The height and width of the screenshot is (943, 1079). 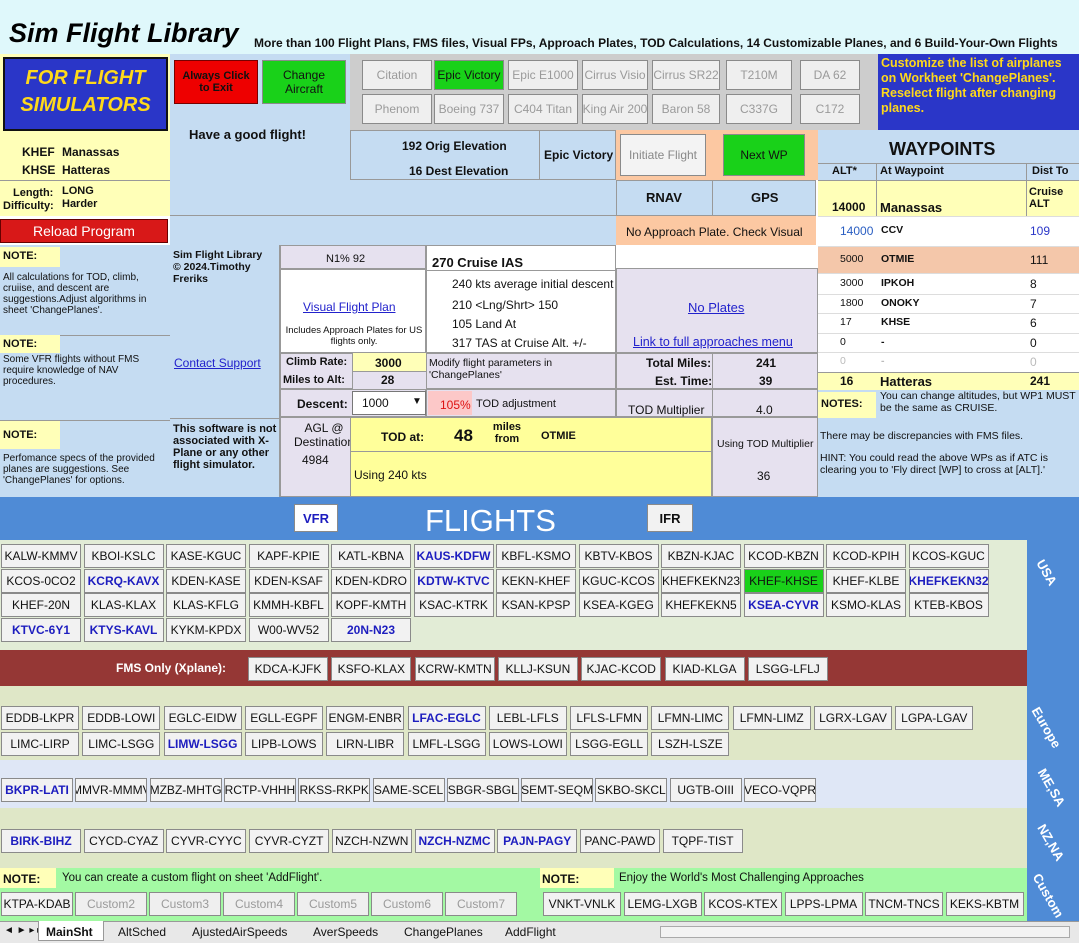 I want to click on flight-button-kekn-khef: KEKN-KHEF, so click(x=536, y=580).